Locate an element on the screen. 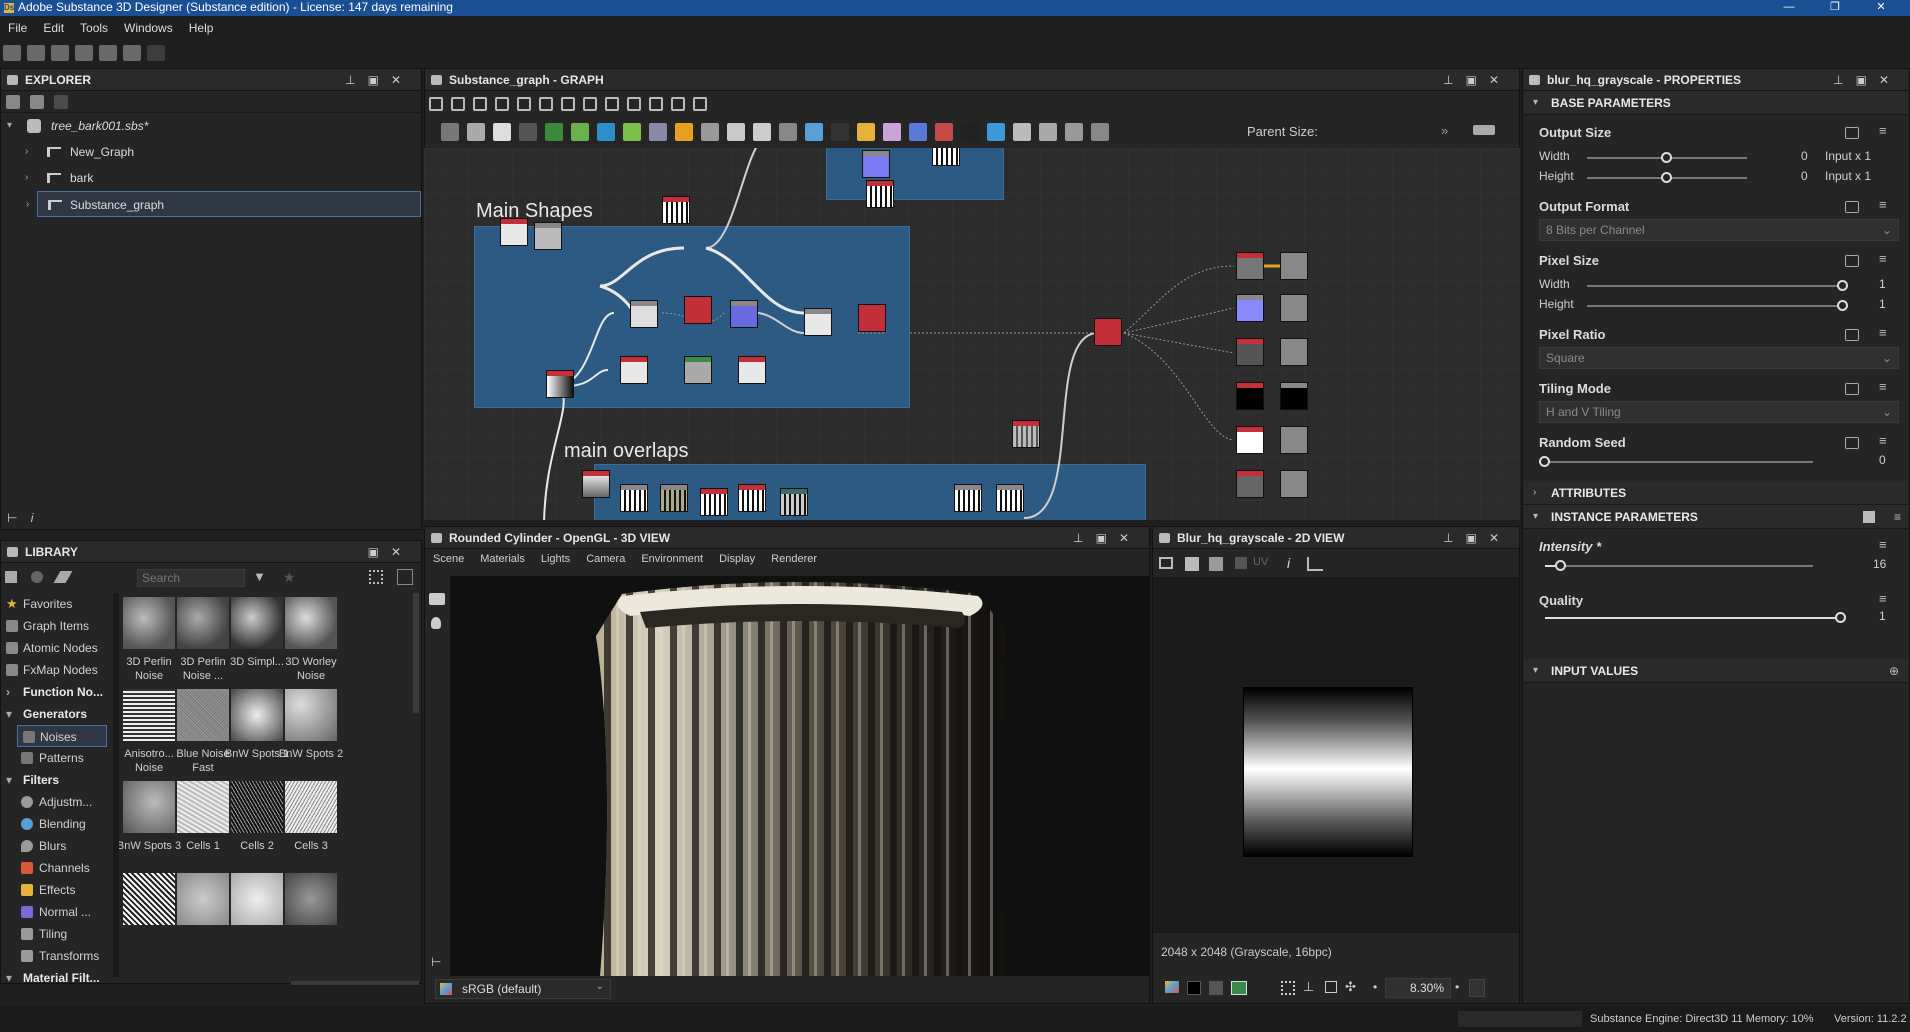 This screenshot has width=1910, height=1032. menu-renderer: Renderer is located at coordinates (794, 559).